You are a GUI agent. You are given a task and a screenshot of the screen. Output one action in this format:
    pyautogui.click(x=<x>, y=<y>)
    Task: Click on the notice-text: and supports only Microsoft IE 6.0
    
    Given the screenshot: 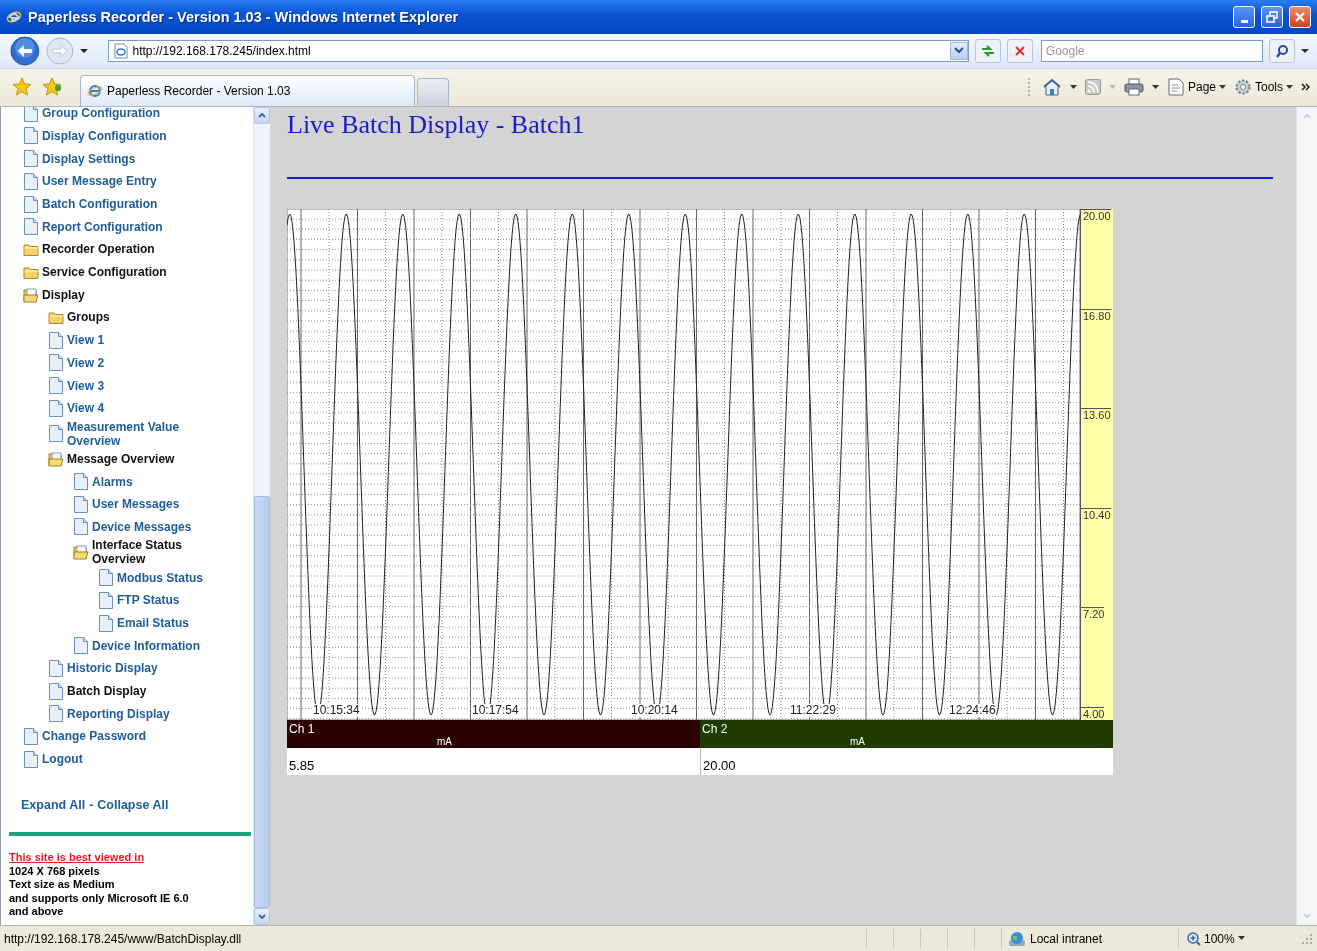 What is the action you would take?
    pyautogui.click(x=99, y=898)
    